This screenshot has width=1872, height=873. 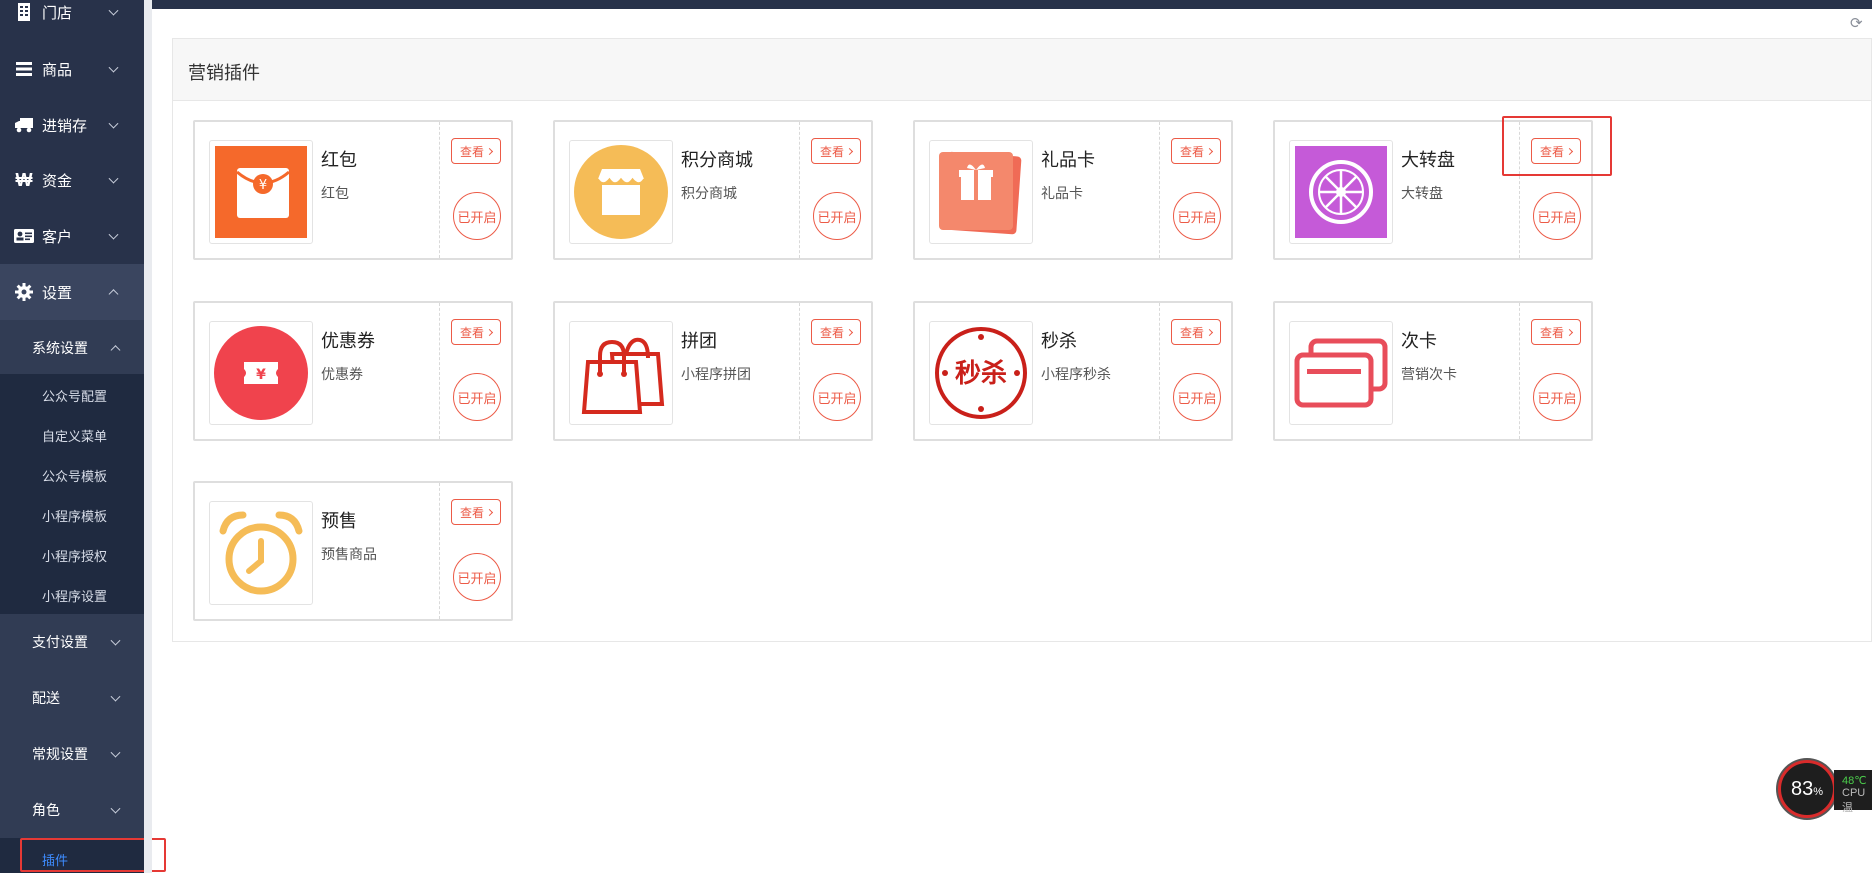 What do you see at coordinates (24, 236) in the screenshot?
I see `id-card-icon` at bounding box center [24, 236].